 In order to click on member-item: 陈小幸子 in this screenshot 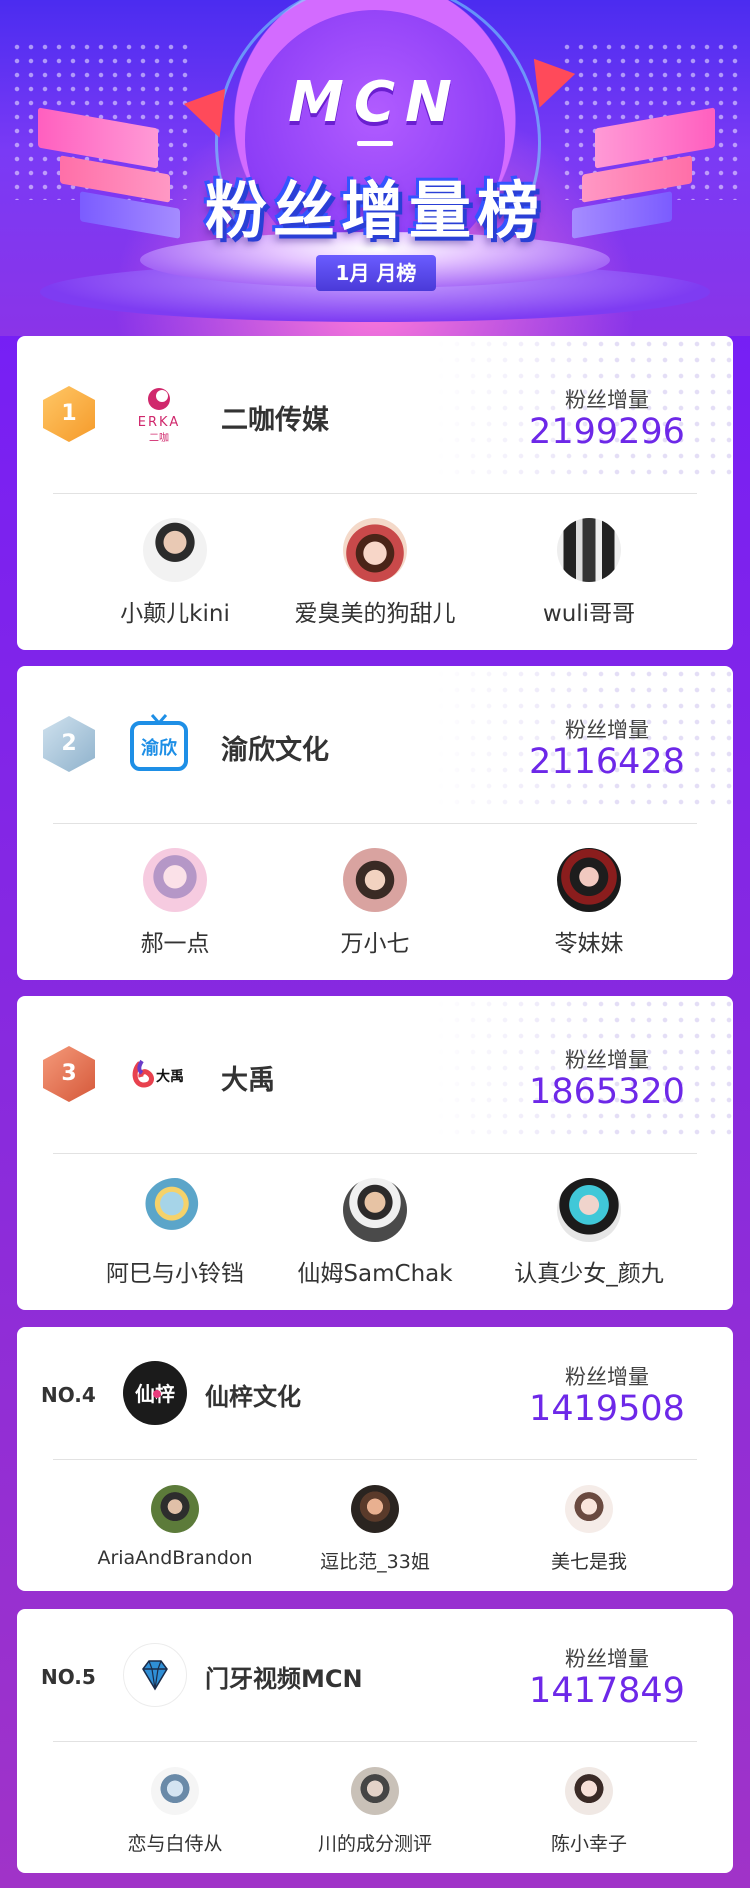, I will do `click(589, 1811)`.